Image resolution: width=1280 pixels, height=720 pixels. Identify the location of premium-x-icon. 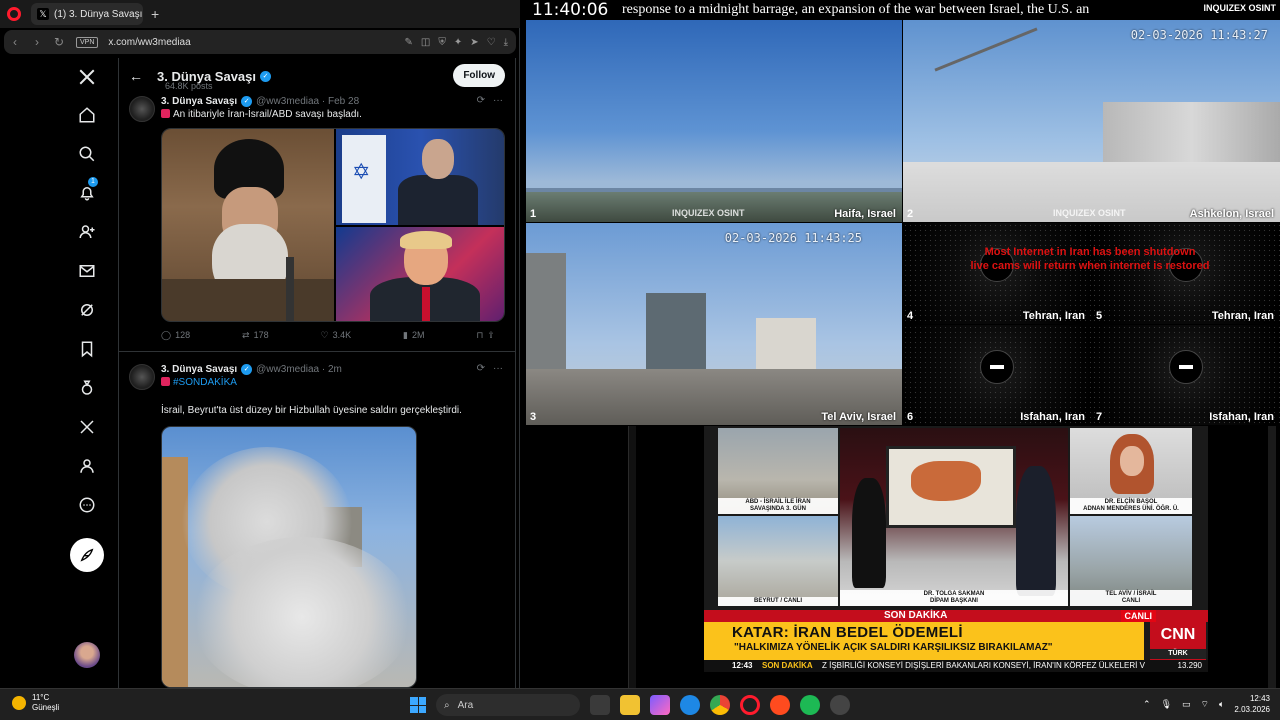
(87, 427).